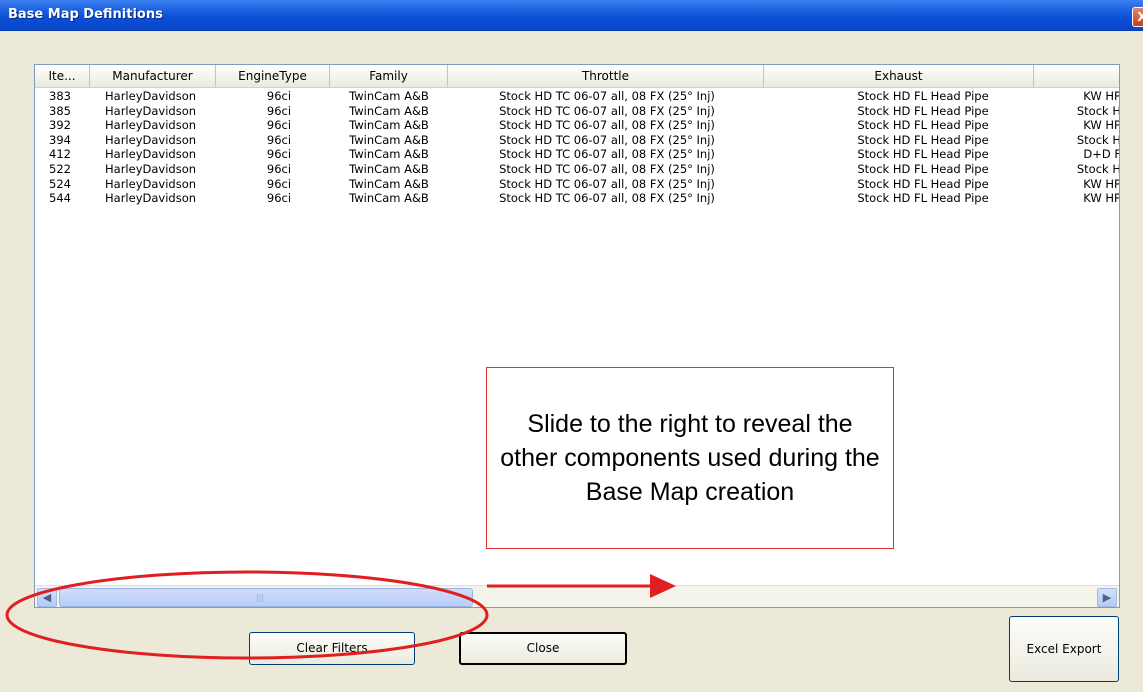 This screenshot has height=692, width=1143. What do you see at coordinates (663, 586) in the screenshot?
I see `annotation-arrow-head` at bounding box center [663, 586].